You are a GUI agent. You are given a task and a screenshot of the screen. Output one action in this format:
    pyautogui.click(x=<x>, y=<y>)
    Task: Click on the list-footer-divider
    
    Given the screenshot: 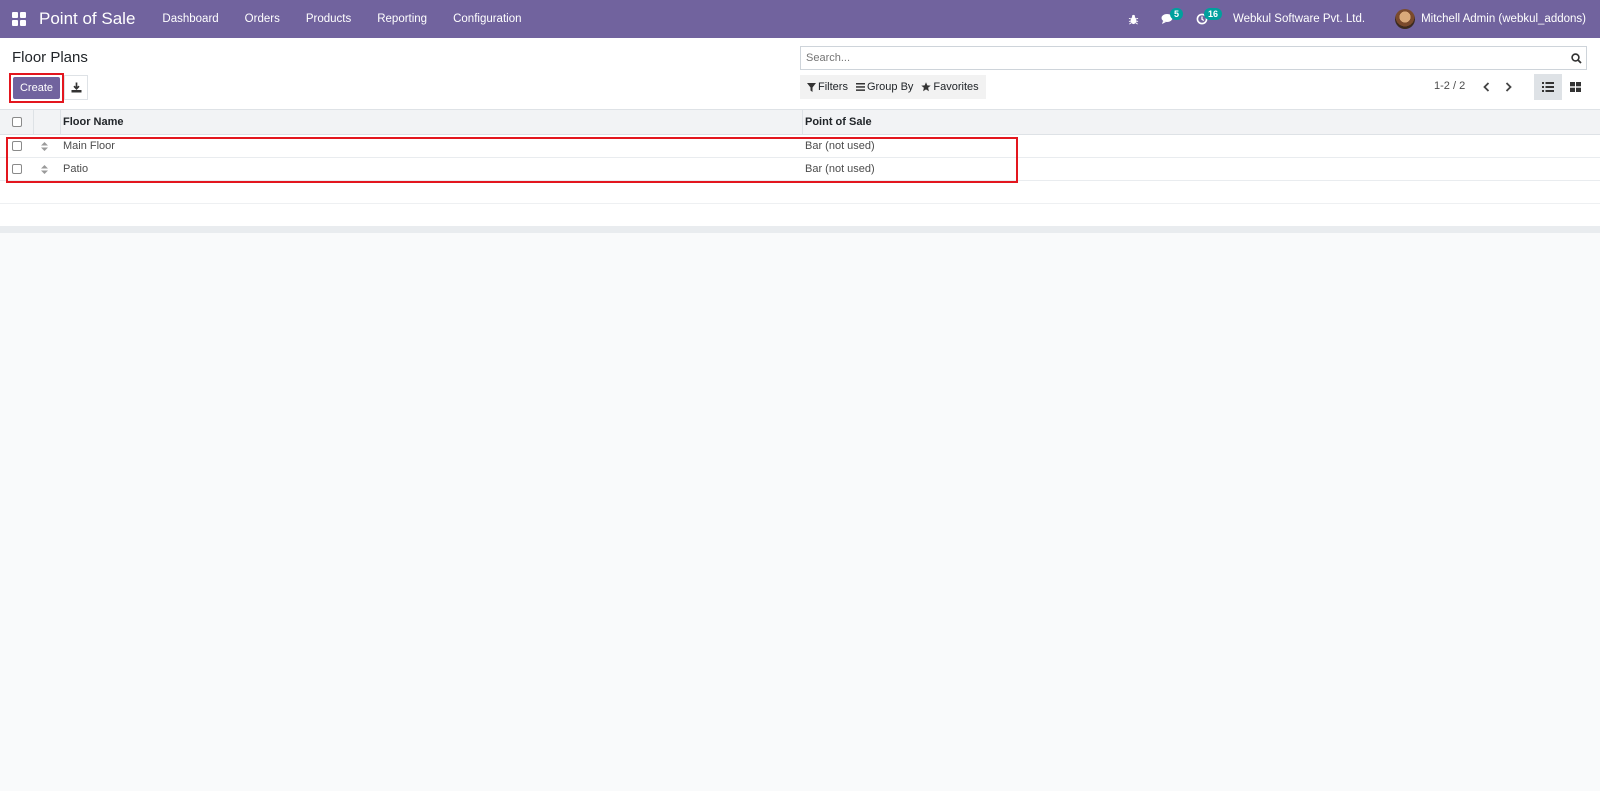 What is the action you would take?
    pyautogui.click(x=800, y=229)
    